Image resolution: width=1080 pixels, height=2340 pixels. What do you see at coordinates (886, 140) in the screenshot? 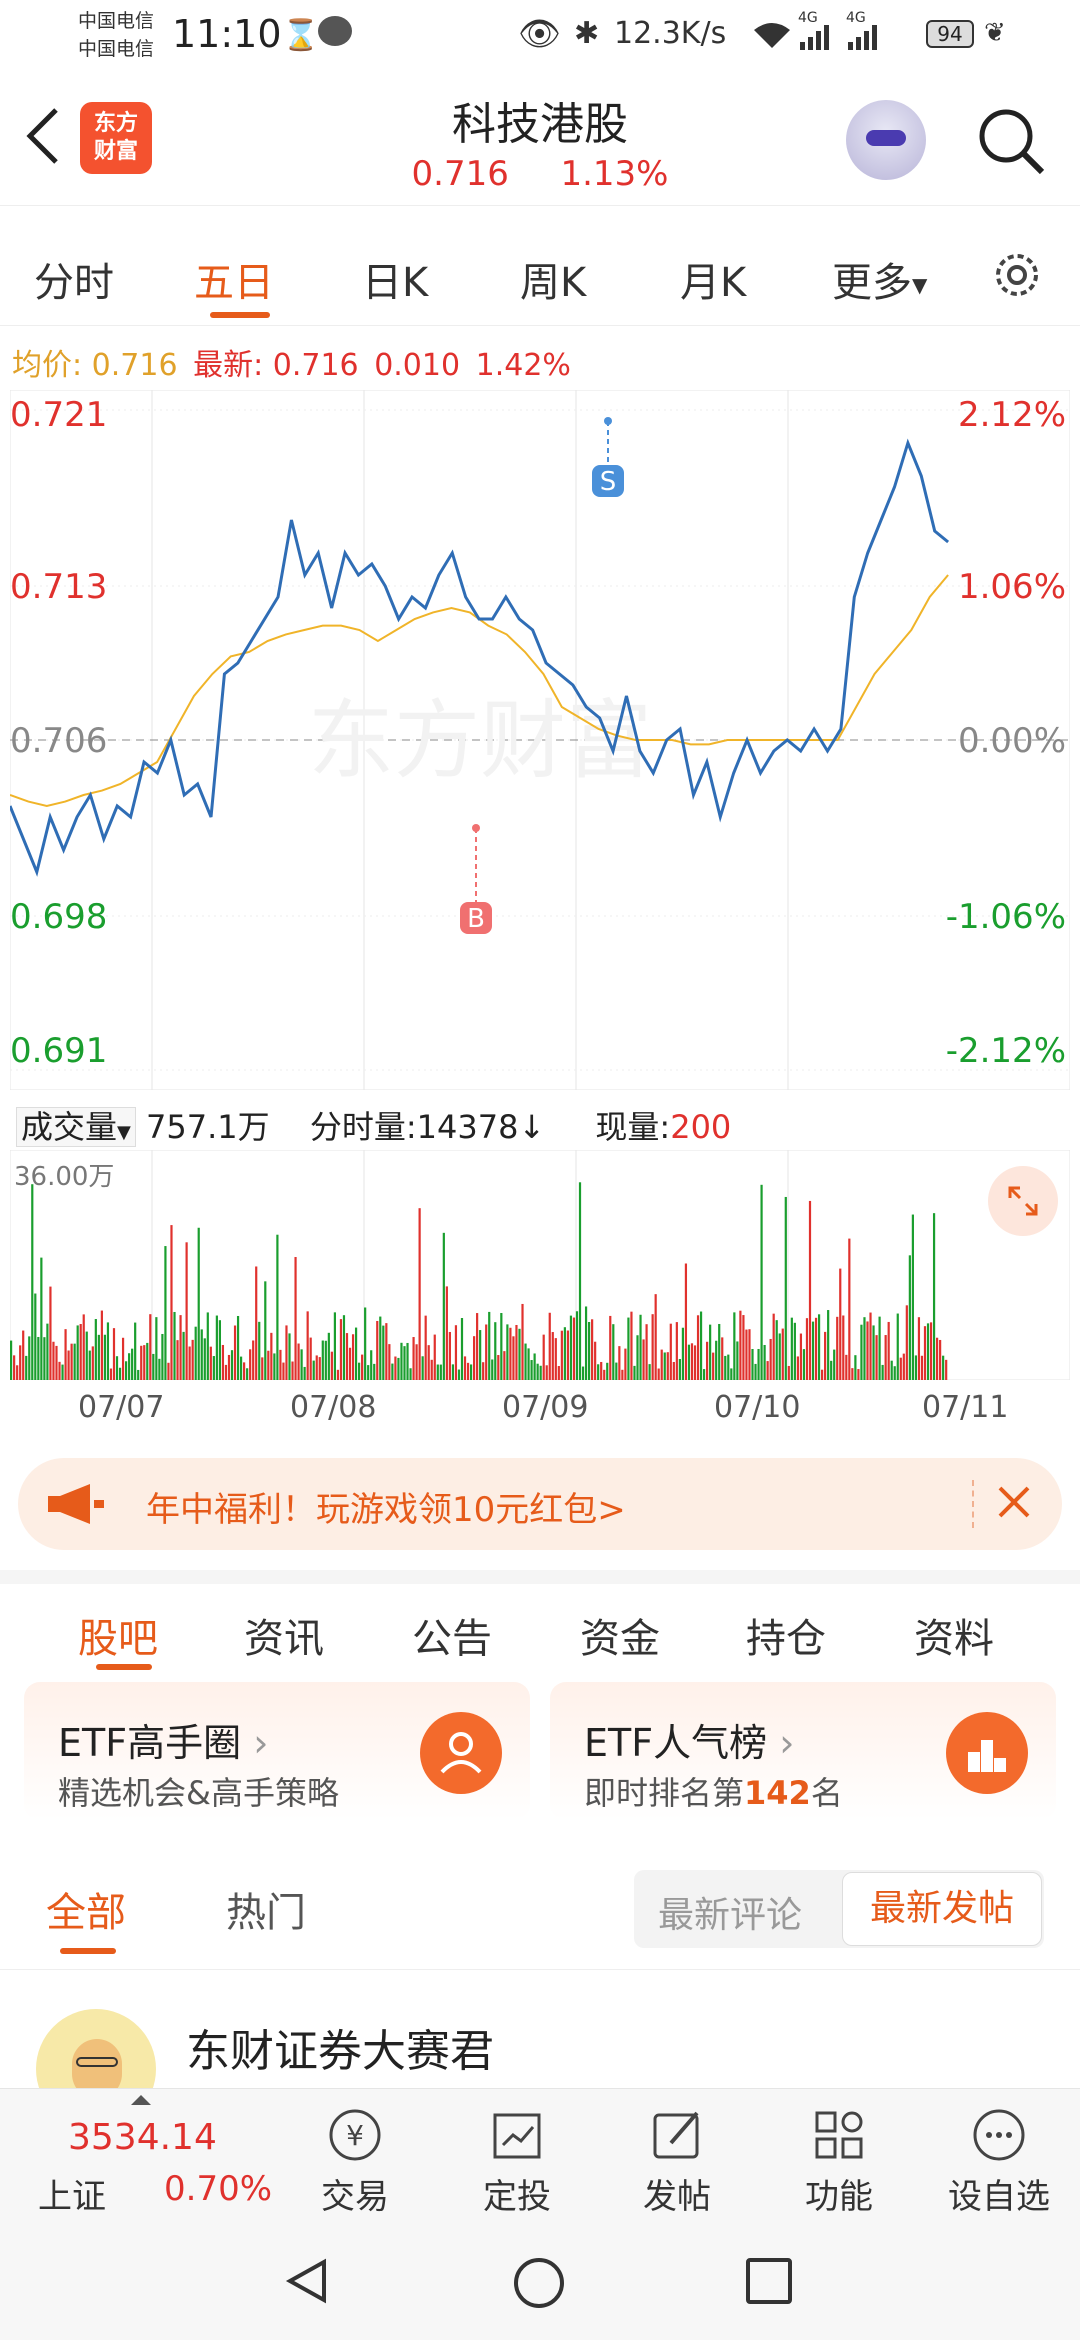
I see `robot-avatar-icon` at bounding box center [886, 140].